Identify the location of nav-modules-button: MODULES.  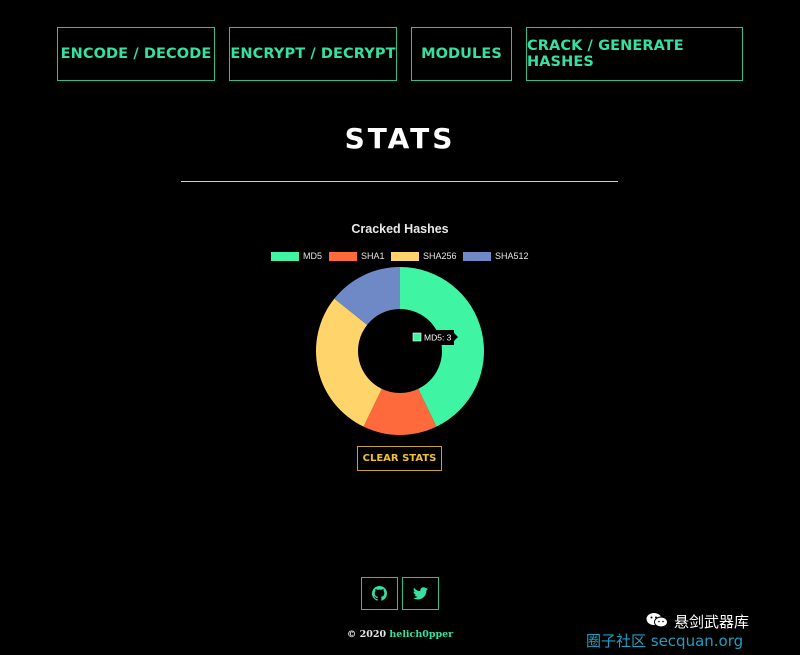
(461, 54).